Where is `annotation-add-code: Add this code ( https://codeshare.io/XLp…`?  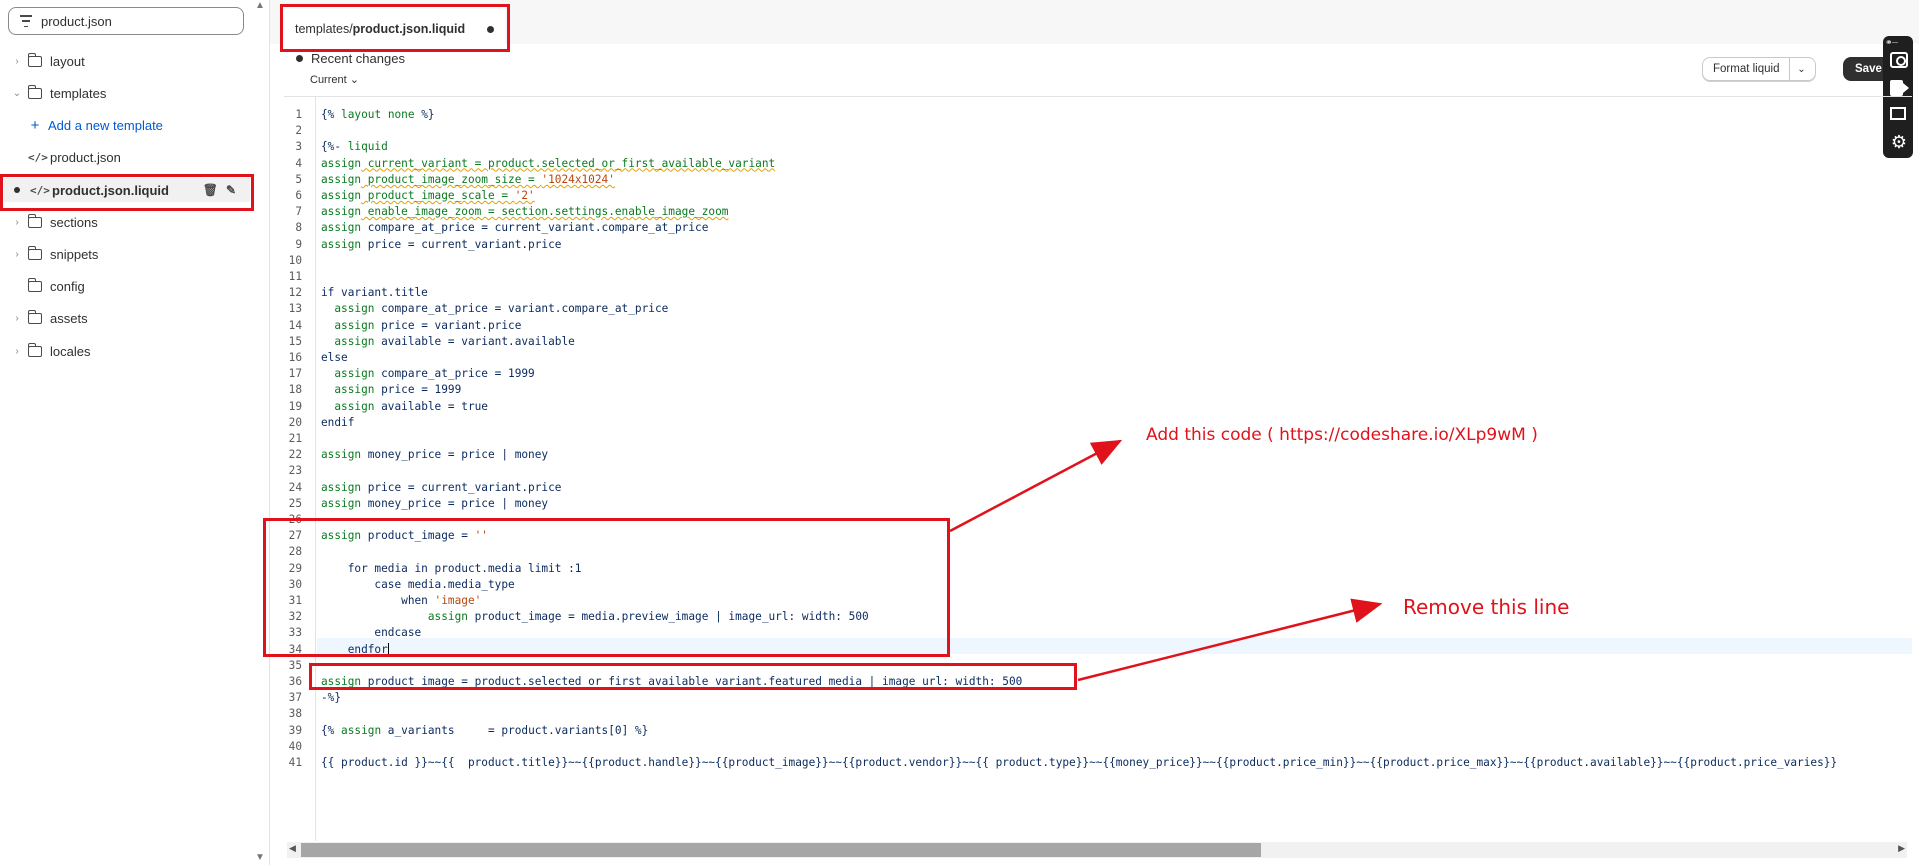 annotation-add-code: Add this code ( https://codeshare.io/XLp… is located at coordinates (1342, 435).